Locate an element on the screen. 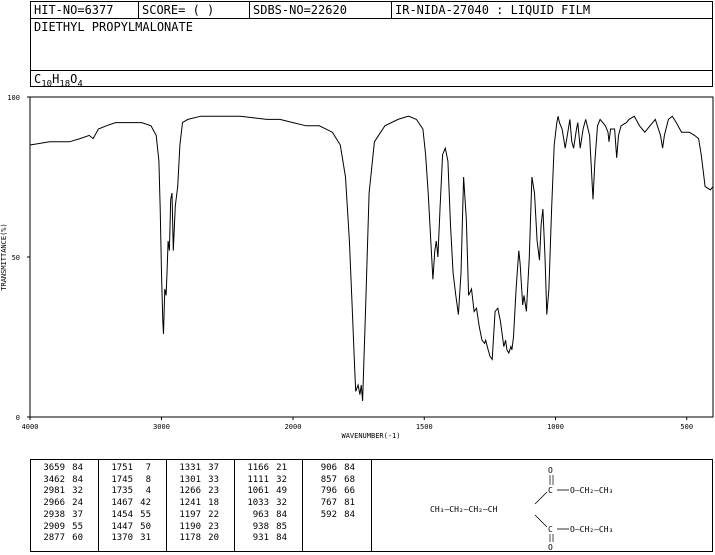 The height and width of the screenshot is (555, 715). x-tick-label: 4000 is located at coordinates (30, 427).